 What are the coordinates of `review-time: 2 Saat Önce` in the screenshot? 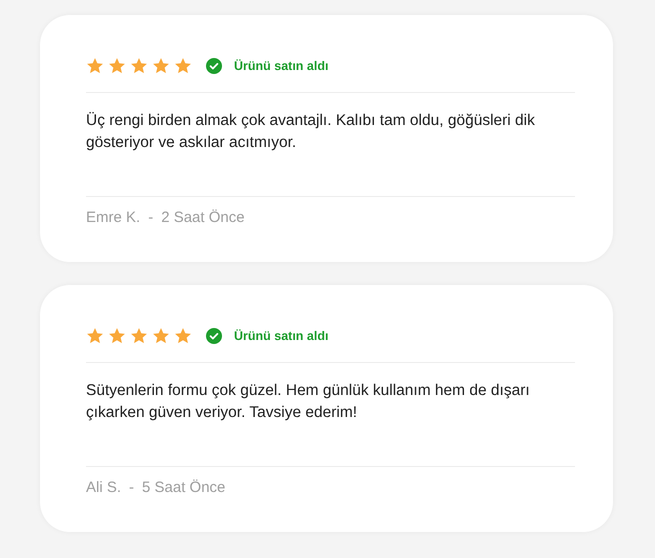 It's located at (203, 217).